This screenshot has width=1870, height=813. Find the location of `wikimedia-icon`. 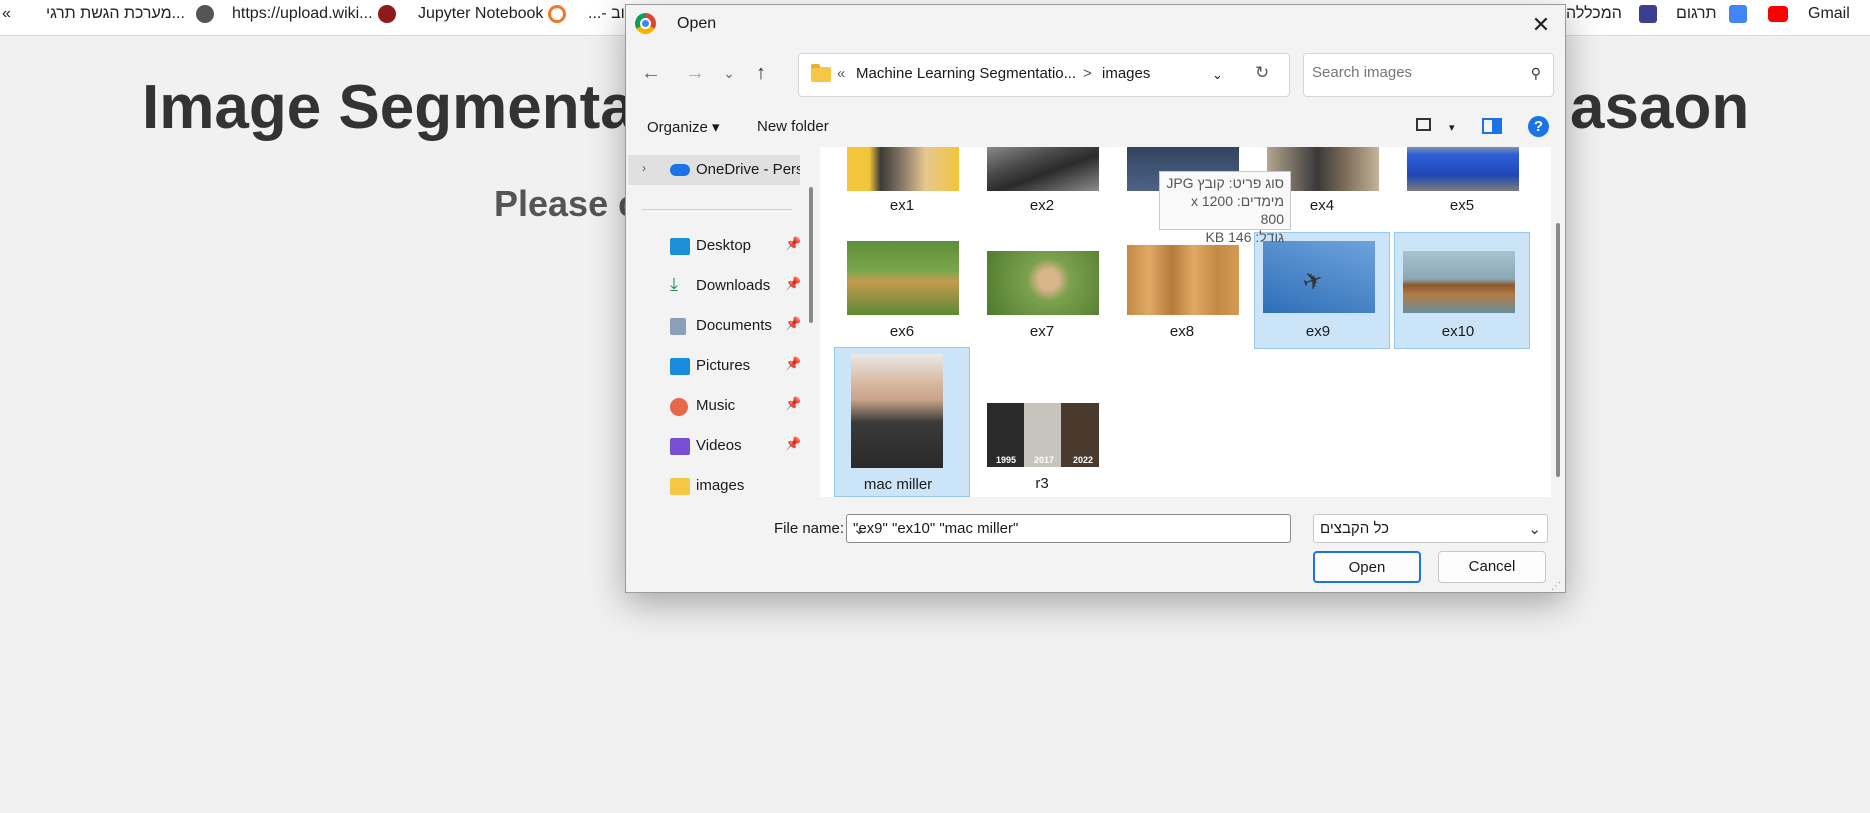

wikimedia-icon is located at coordinates (387, 14).